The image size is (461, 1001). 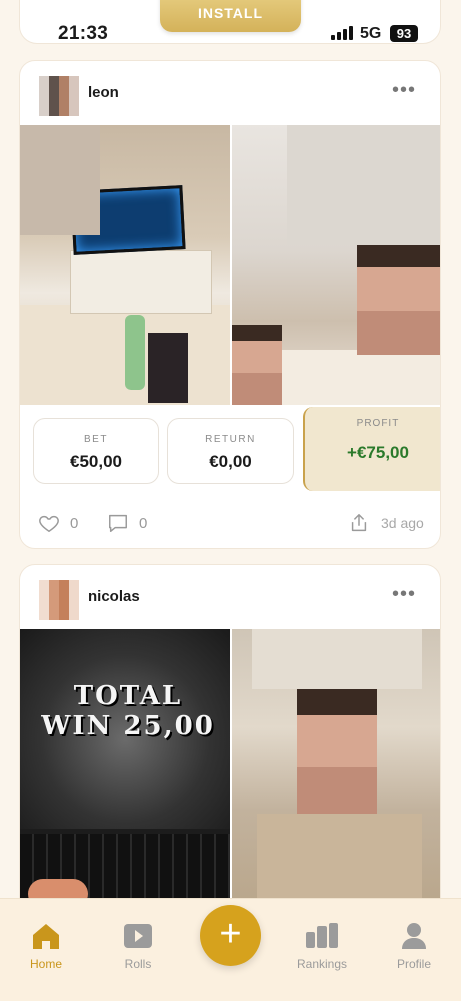 What do you see at coordinates (138, 936) in the screenshot?
I see `play-icon` at bounding box center [138, 936].